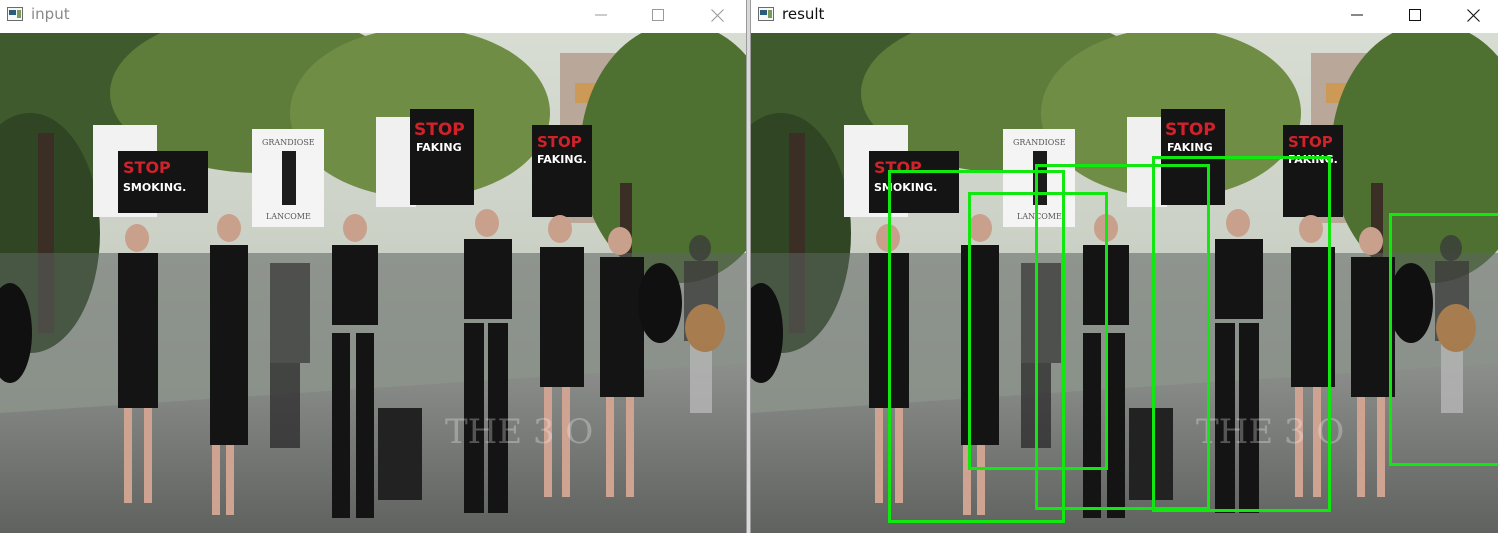 This screenshot has height=533, width=1498. I want to click on window-title: input, so click(50, 14).